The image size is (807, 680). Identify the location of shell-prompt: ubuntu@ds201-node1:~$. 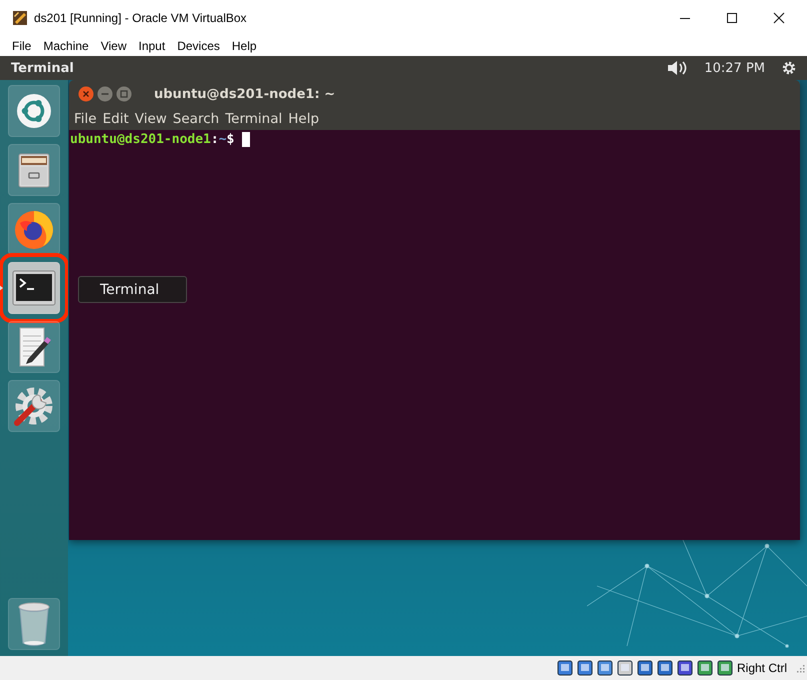
(152, 139).